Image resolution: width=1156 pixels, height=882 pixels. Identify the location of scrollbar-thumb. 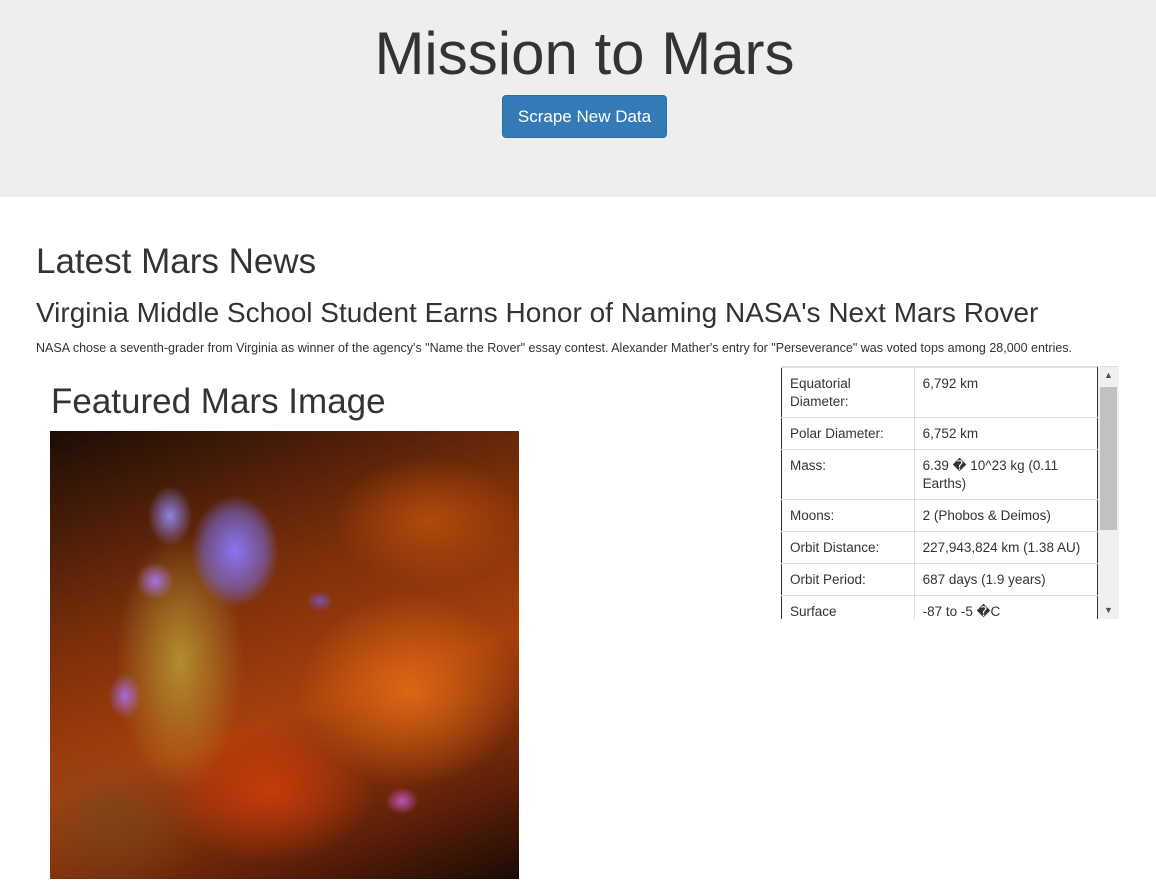
(1108, 458).